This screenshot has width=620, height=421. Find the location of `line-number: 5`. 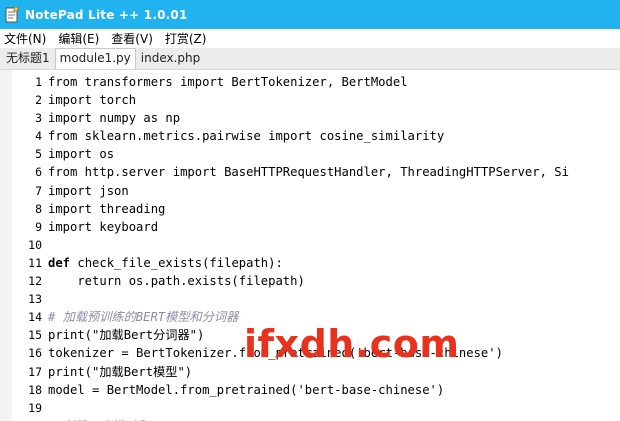

line-number: 5 is located at coordinates (38, 154).